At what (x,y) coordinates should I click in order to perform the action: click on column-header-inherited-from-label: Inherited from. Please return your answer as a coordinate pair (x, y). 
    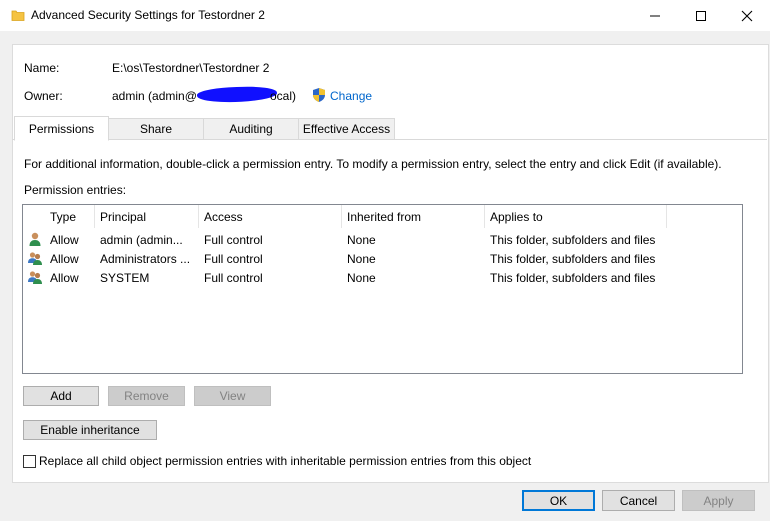
    Looking at the image, I should click on (384, 216).